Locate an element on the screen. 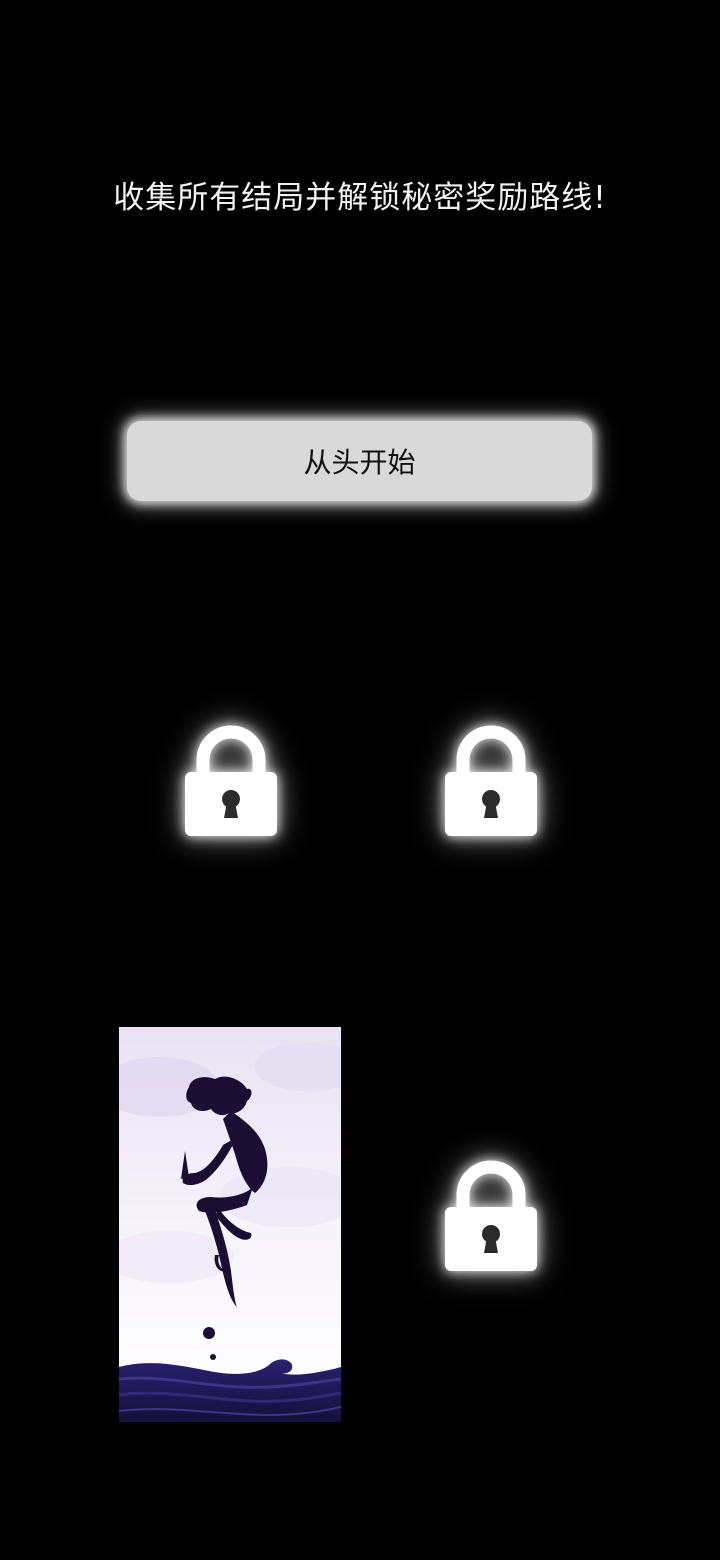 The width and height of the screenshot is (720, 1560). ending-slot-1-locked is located at coordinates (231, 783).